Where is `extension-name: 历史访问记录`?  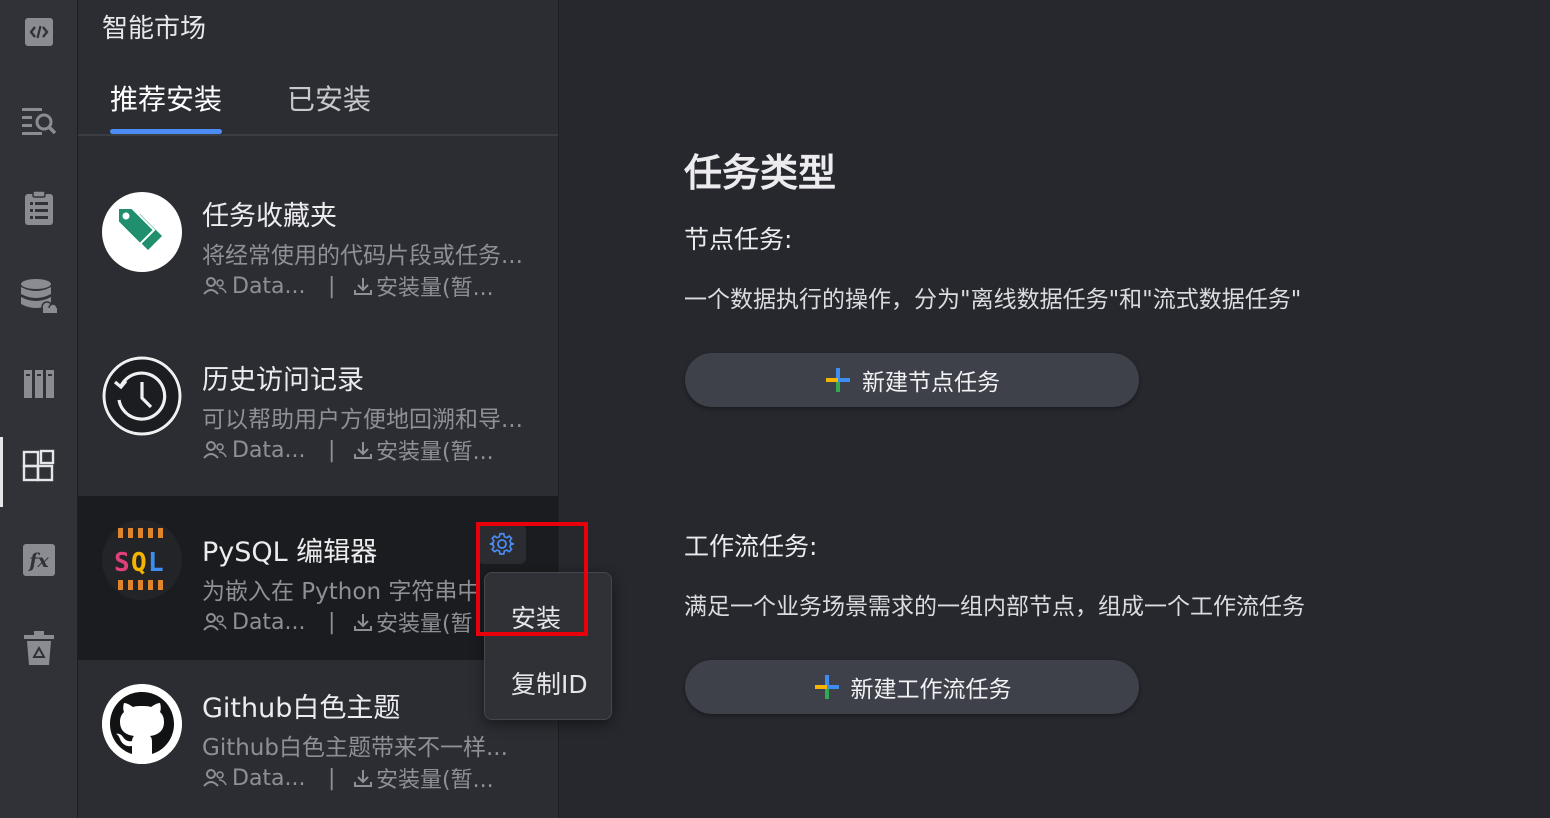 extension-name: 历史访问记录 is located at coordinates (283, 380).